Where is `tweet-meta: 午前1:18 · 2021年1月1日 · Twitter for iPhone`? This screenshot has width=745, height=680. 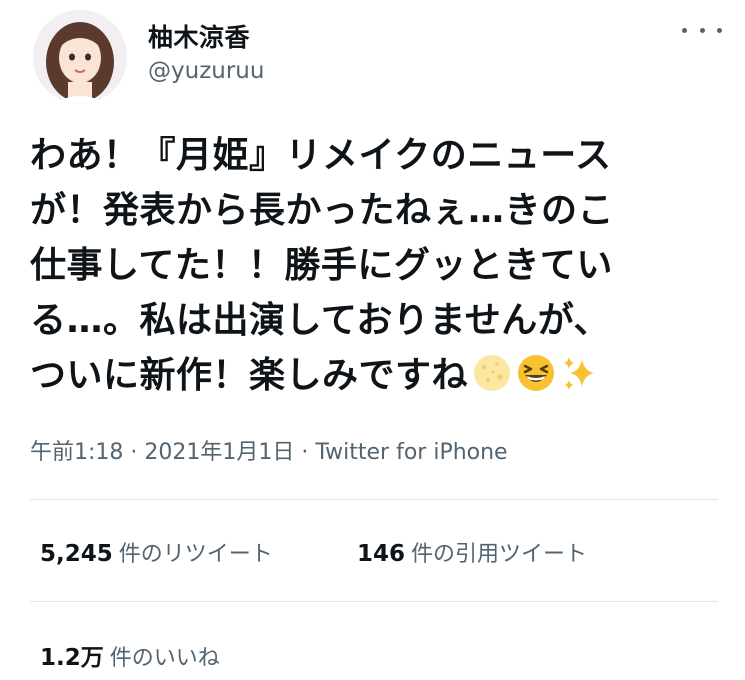
tweet-meta: 午前1:18 · 2021年1月1日 · Twitter for iPhone is located at coordinates (269, 450).